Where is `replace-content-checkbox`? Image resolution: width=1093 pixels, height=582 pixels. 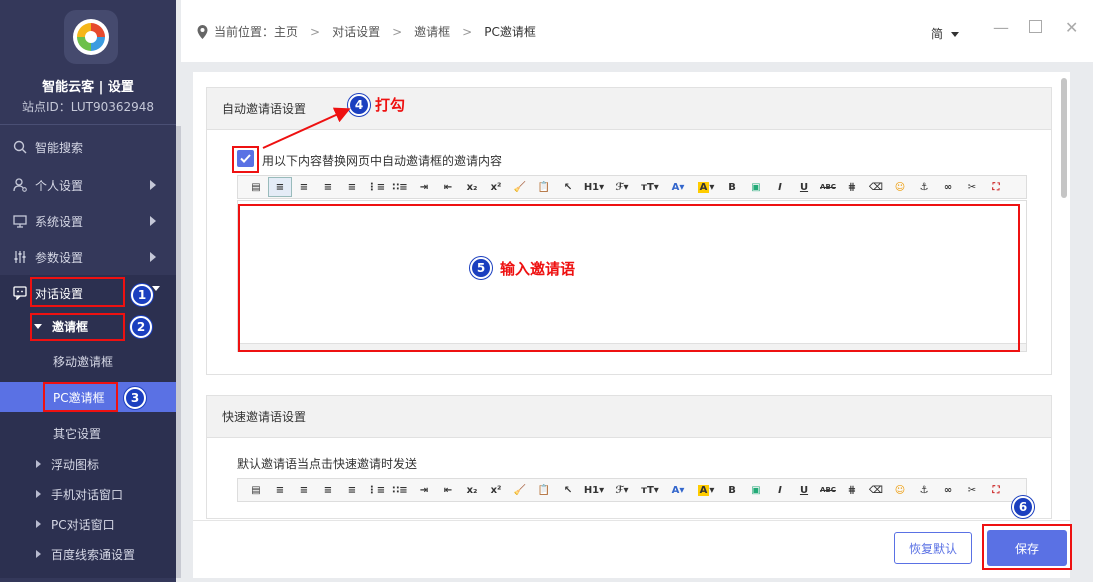
replace-content-checkbox is located at coordinates (245, 158).